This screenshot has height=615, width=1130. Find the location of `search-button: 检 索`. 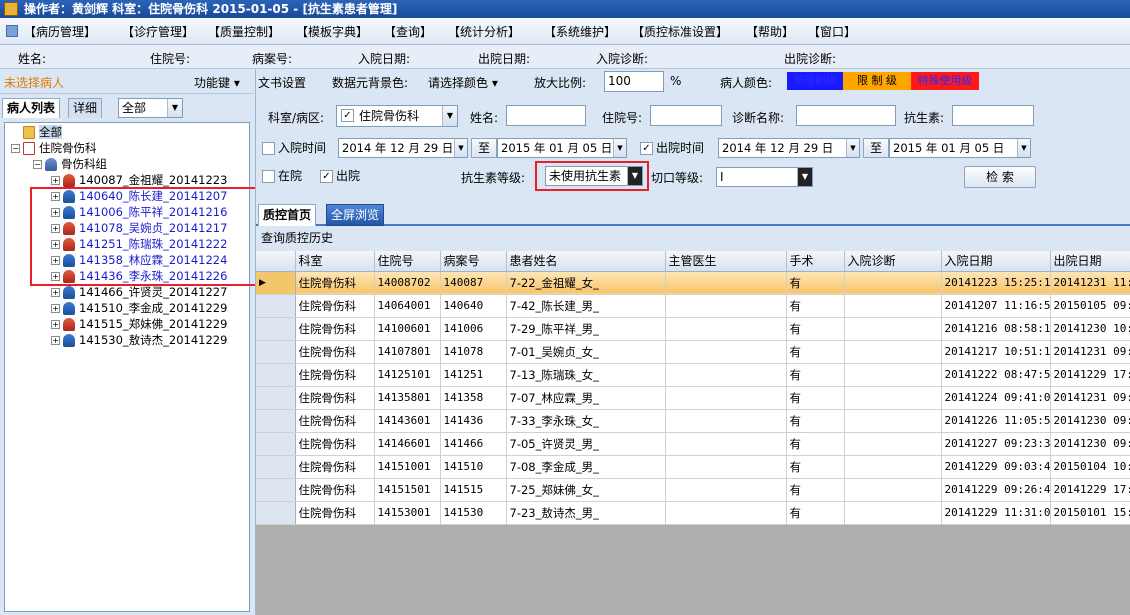

search-button: 检 索 is located at coordinates (1000, 177).